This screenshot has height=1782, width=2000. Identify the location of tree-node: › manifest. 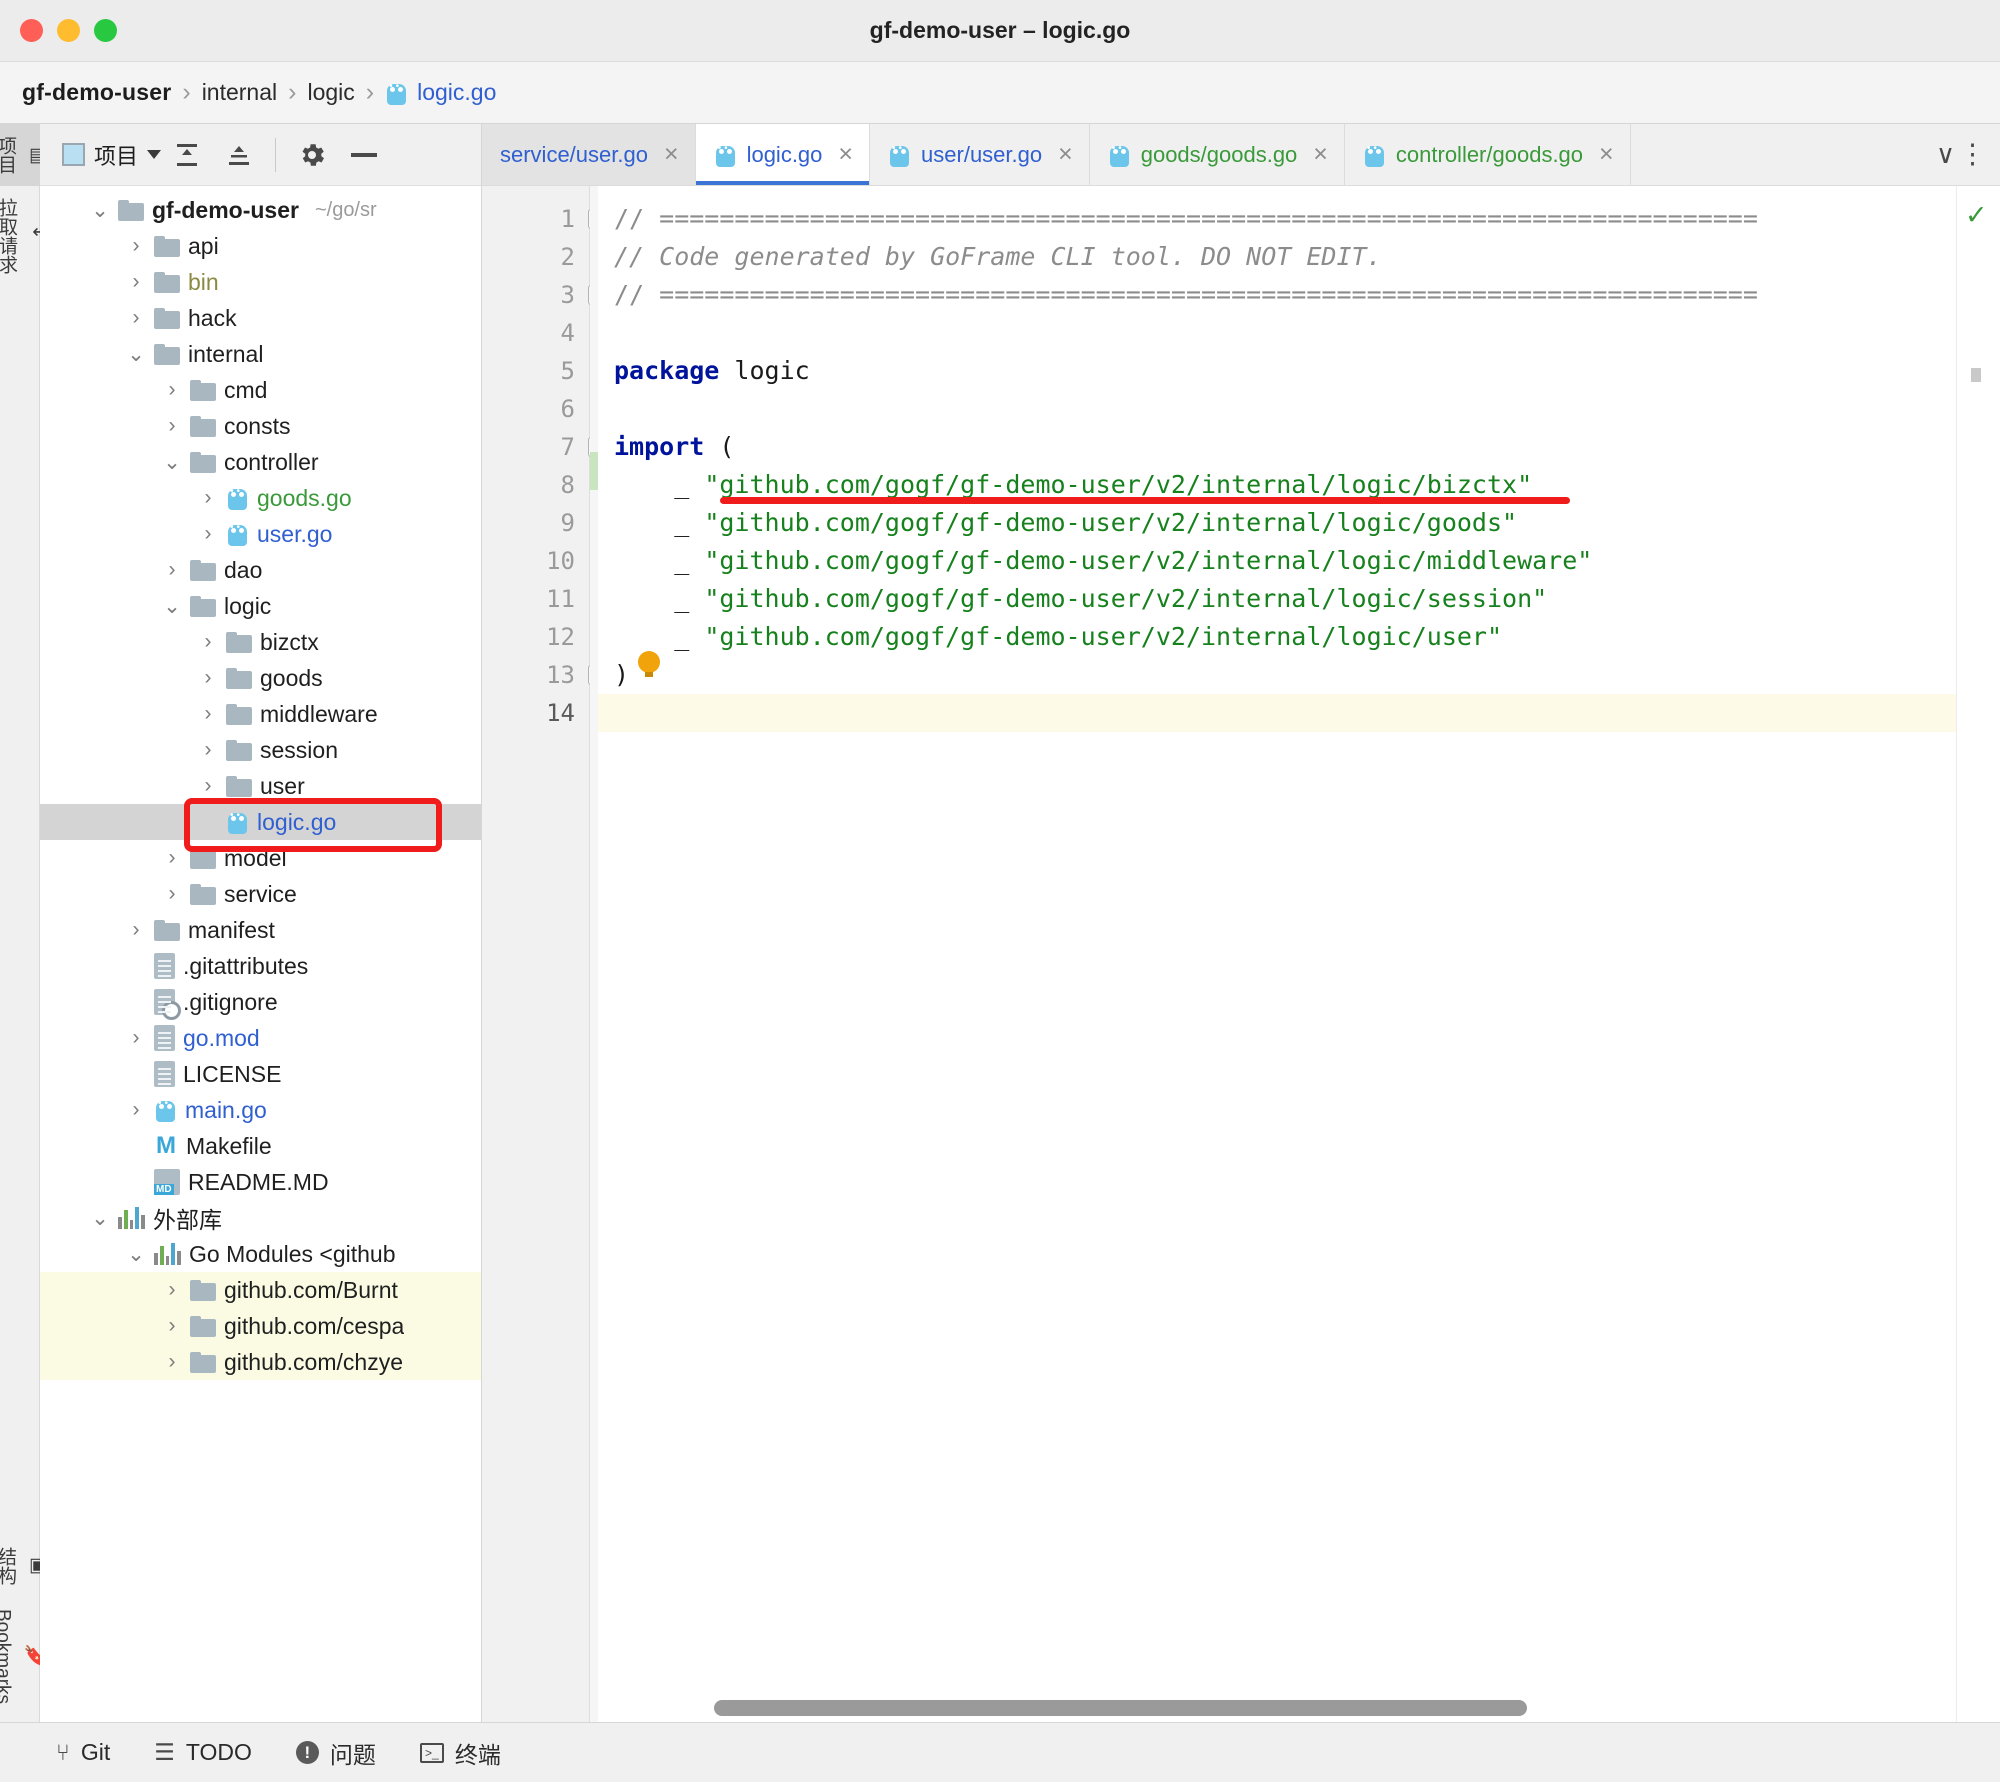
(260, 930).